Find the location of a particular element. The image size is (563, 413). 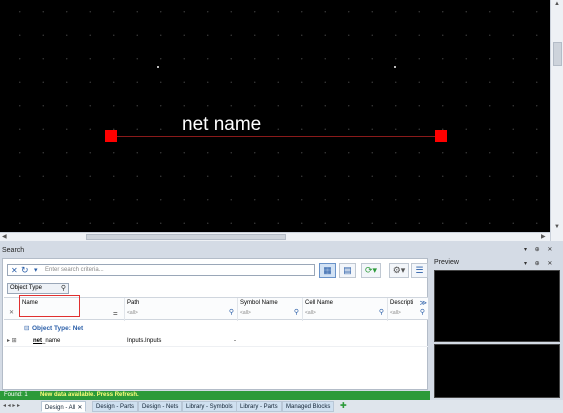

tab-managed-blocks: Managed Blocks is located at coordinates (308, 406).